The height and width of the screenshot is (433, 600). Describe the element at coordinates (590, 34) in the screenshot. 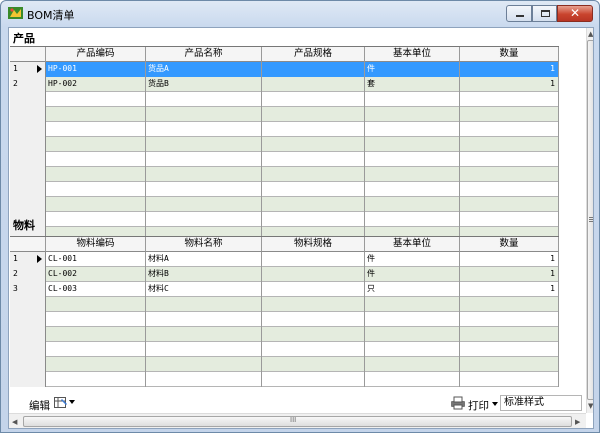

I see `scroll-up-arrow-icon: ▲` at that location.